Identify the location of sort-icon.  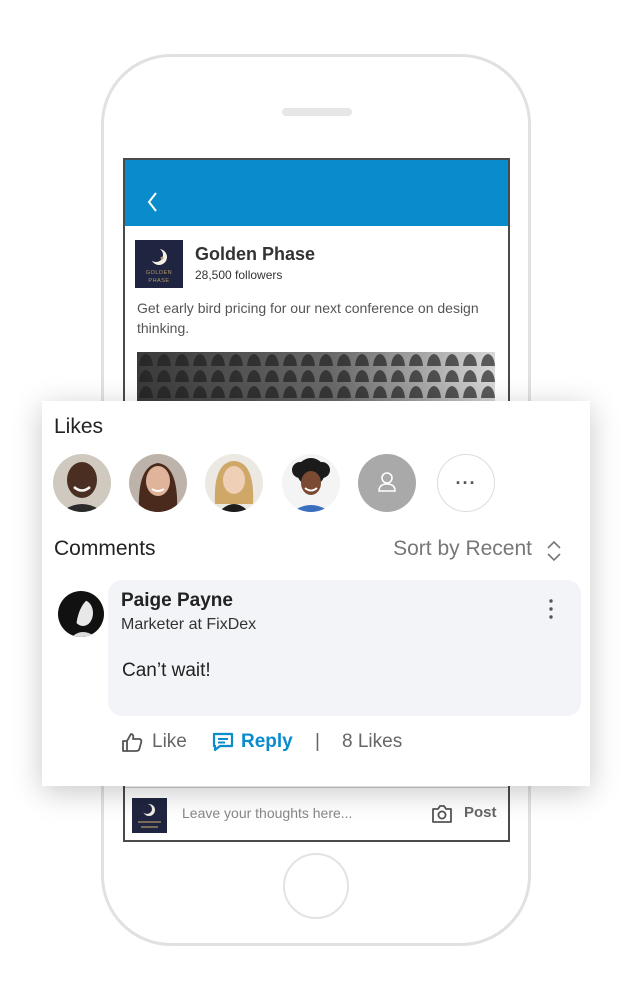
(554, 551).